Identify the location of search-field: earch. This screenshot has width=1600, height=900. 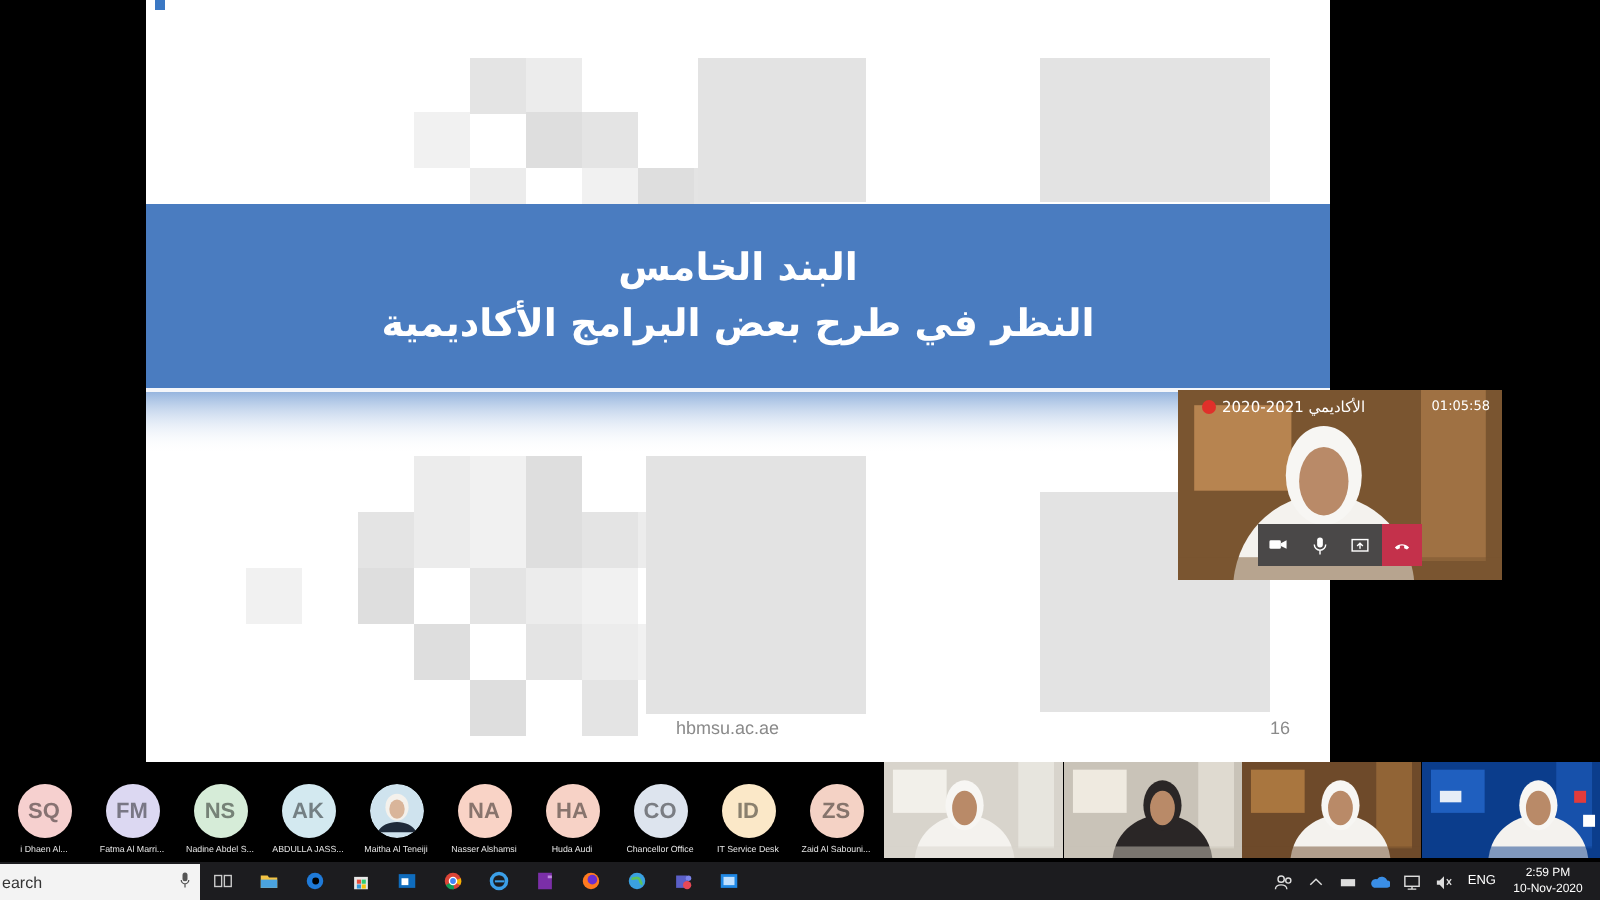
(100, 882).